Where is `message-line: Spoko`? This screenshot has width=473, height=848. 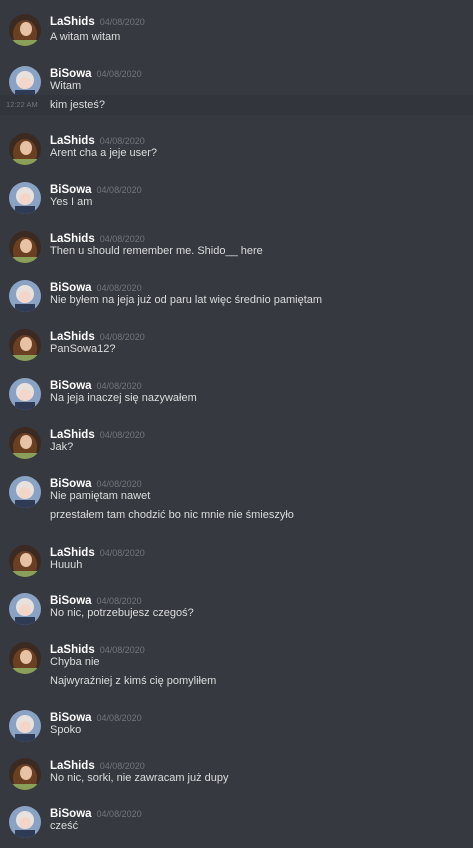 message-line: Spoko is located at coordinates (236, 730).